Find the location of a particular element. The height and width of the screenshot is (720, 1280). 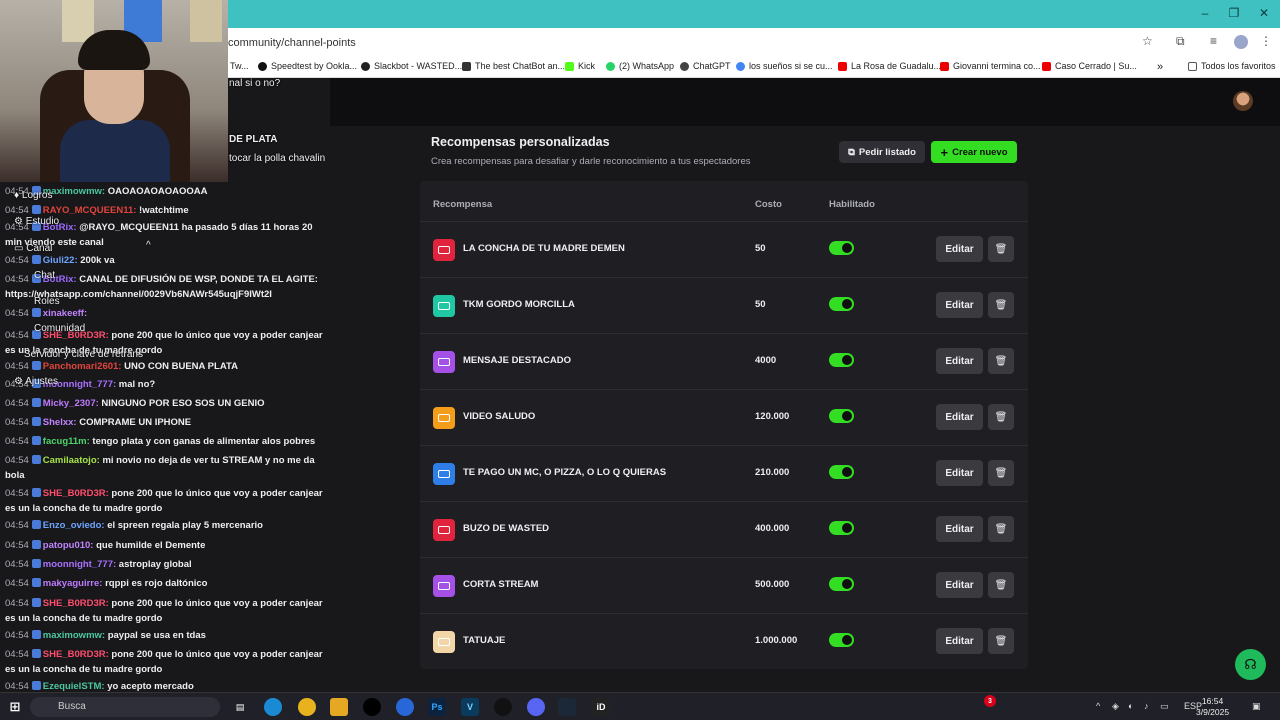

chat-username: Enzo_oviedo: is located at coordinates (74, 525).